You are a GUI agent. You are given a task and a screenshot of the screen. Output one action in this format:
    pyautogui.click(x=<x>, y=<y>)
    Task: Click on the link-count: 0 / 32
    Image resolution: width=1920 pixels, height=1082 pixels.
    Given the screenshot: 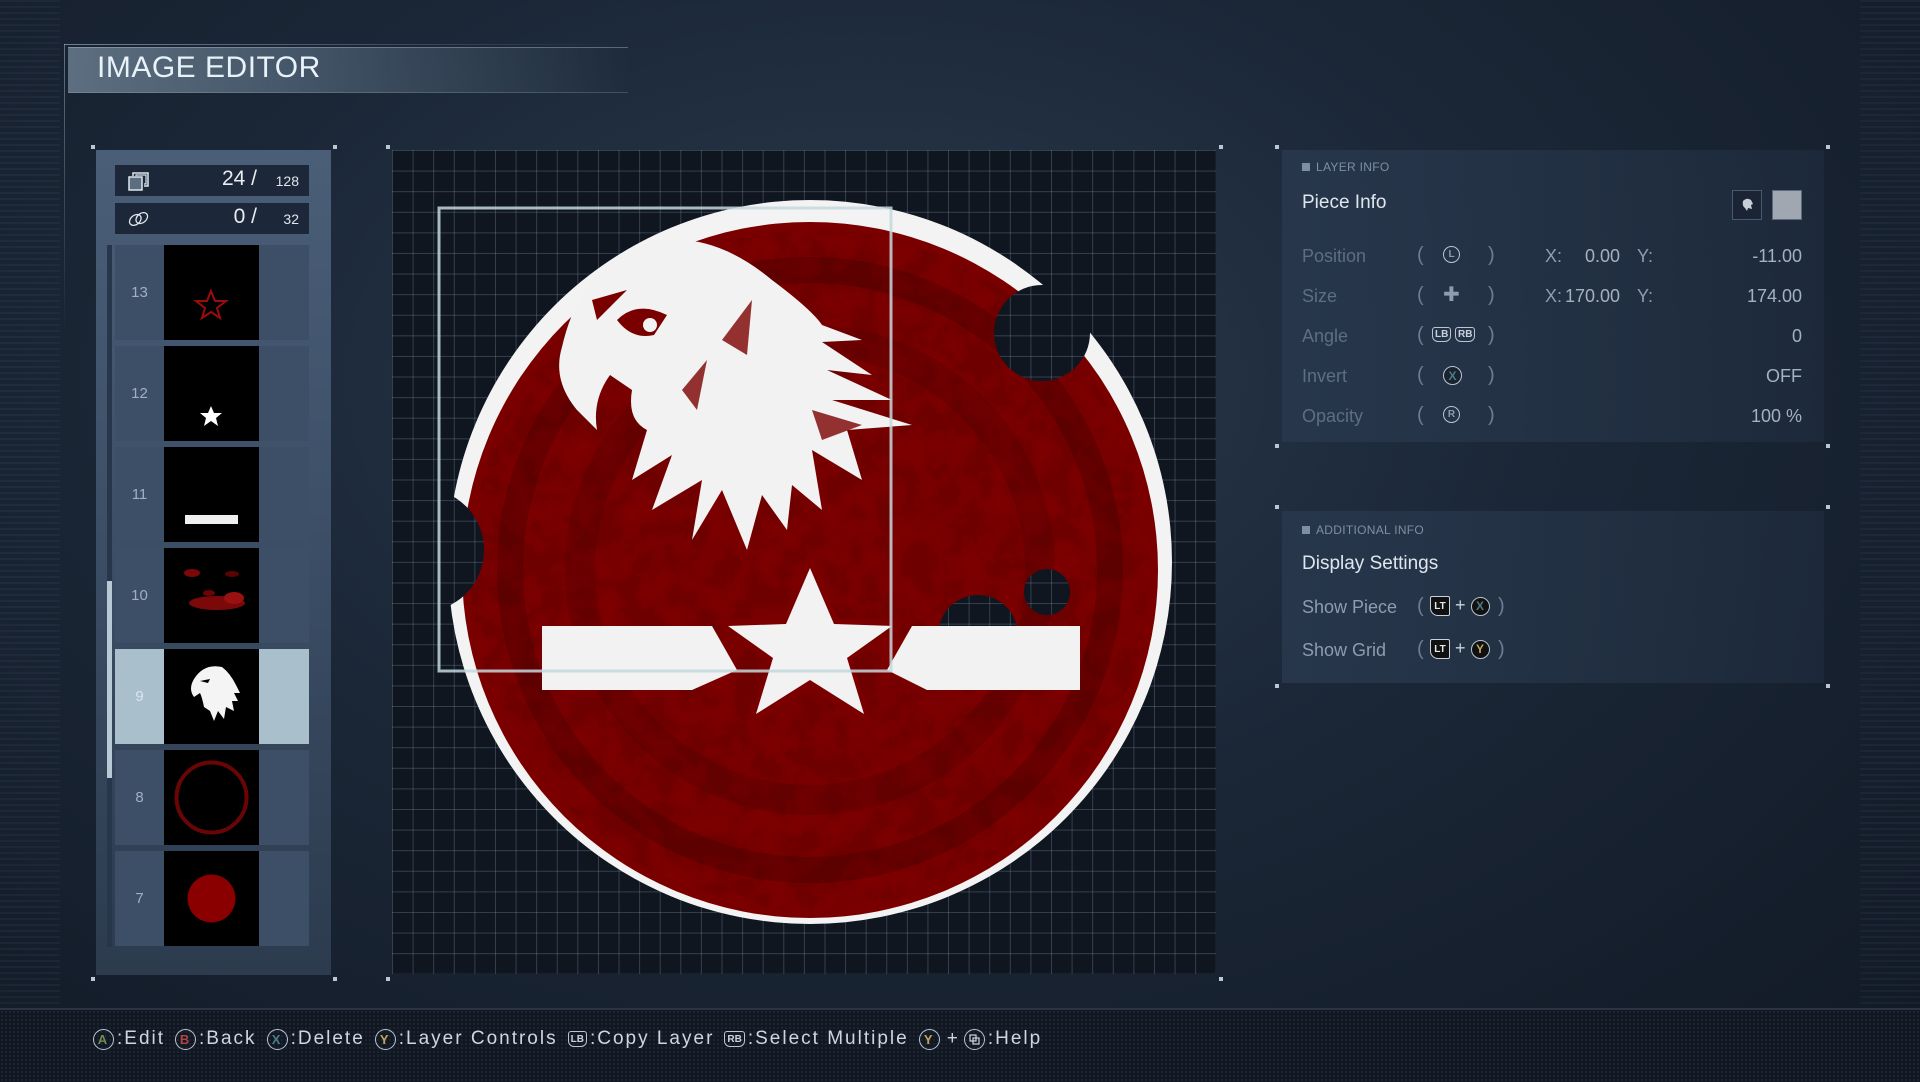 What is the action you would take?
    pyautogui.click(x=212, y=218)
    